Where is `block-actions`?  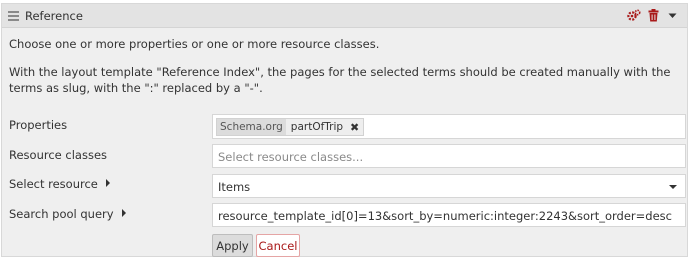 block-actions is located at coordinates (653, 15).